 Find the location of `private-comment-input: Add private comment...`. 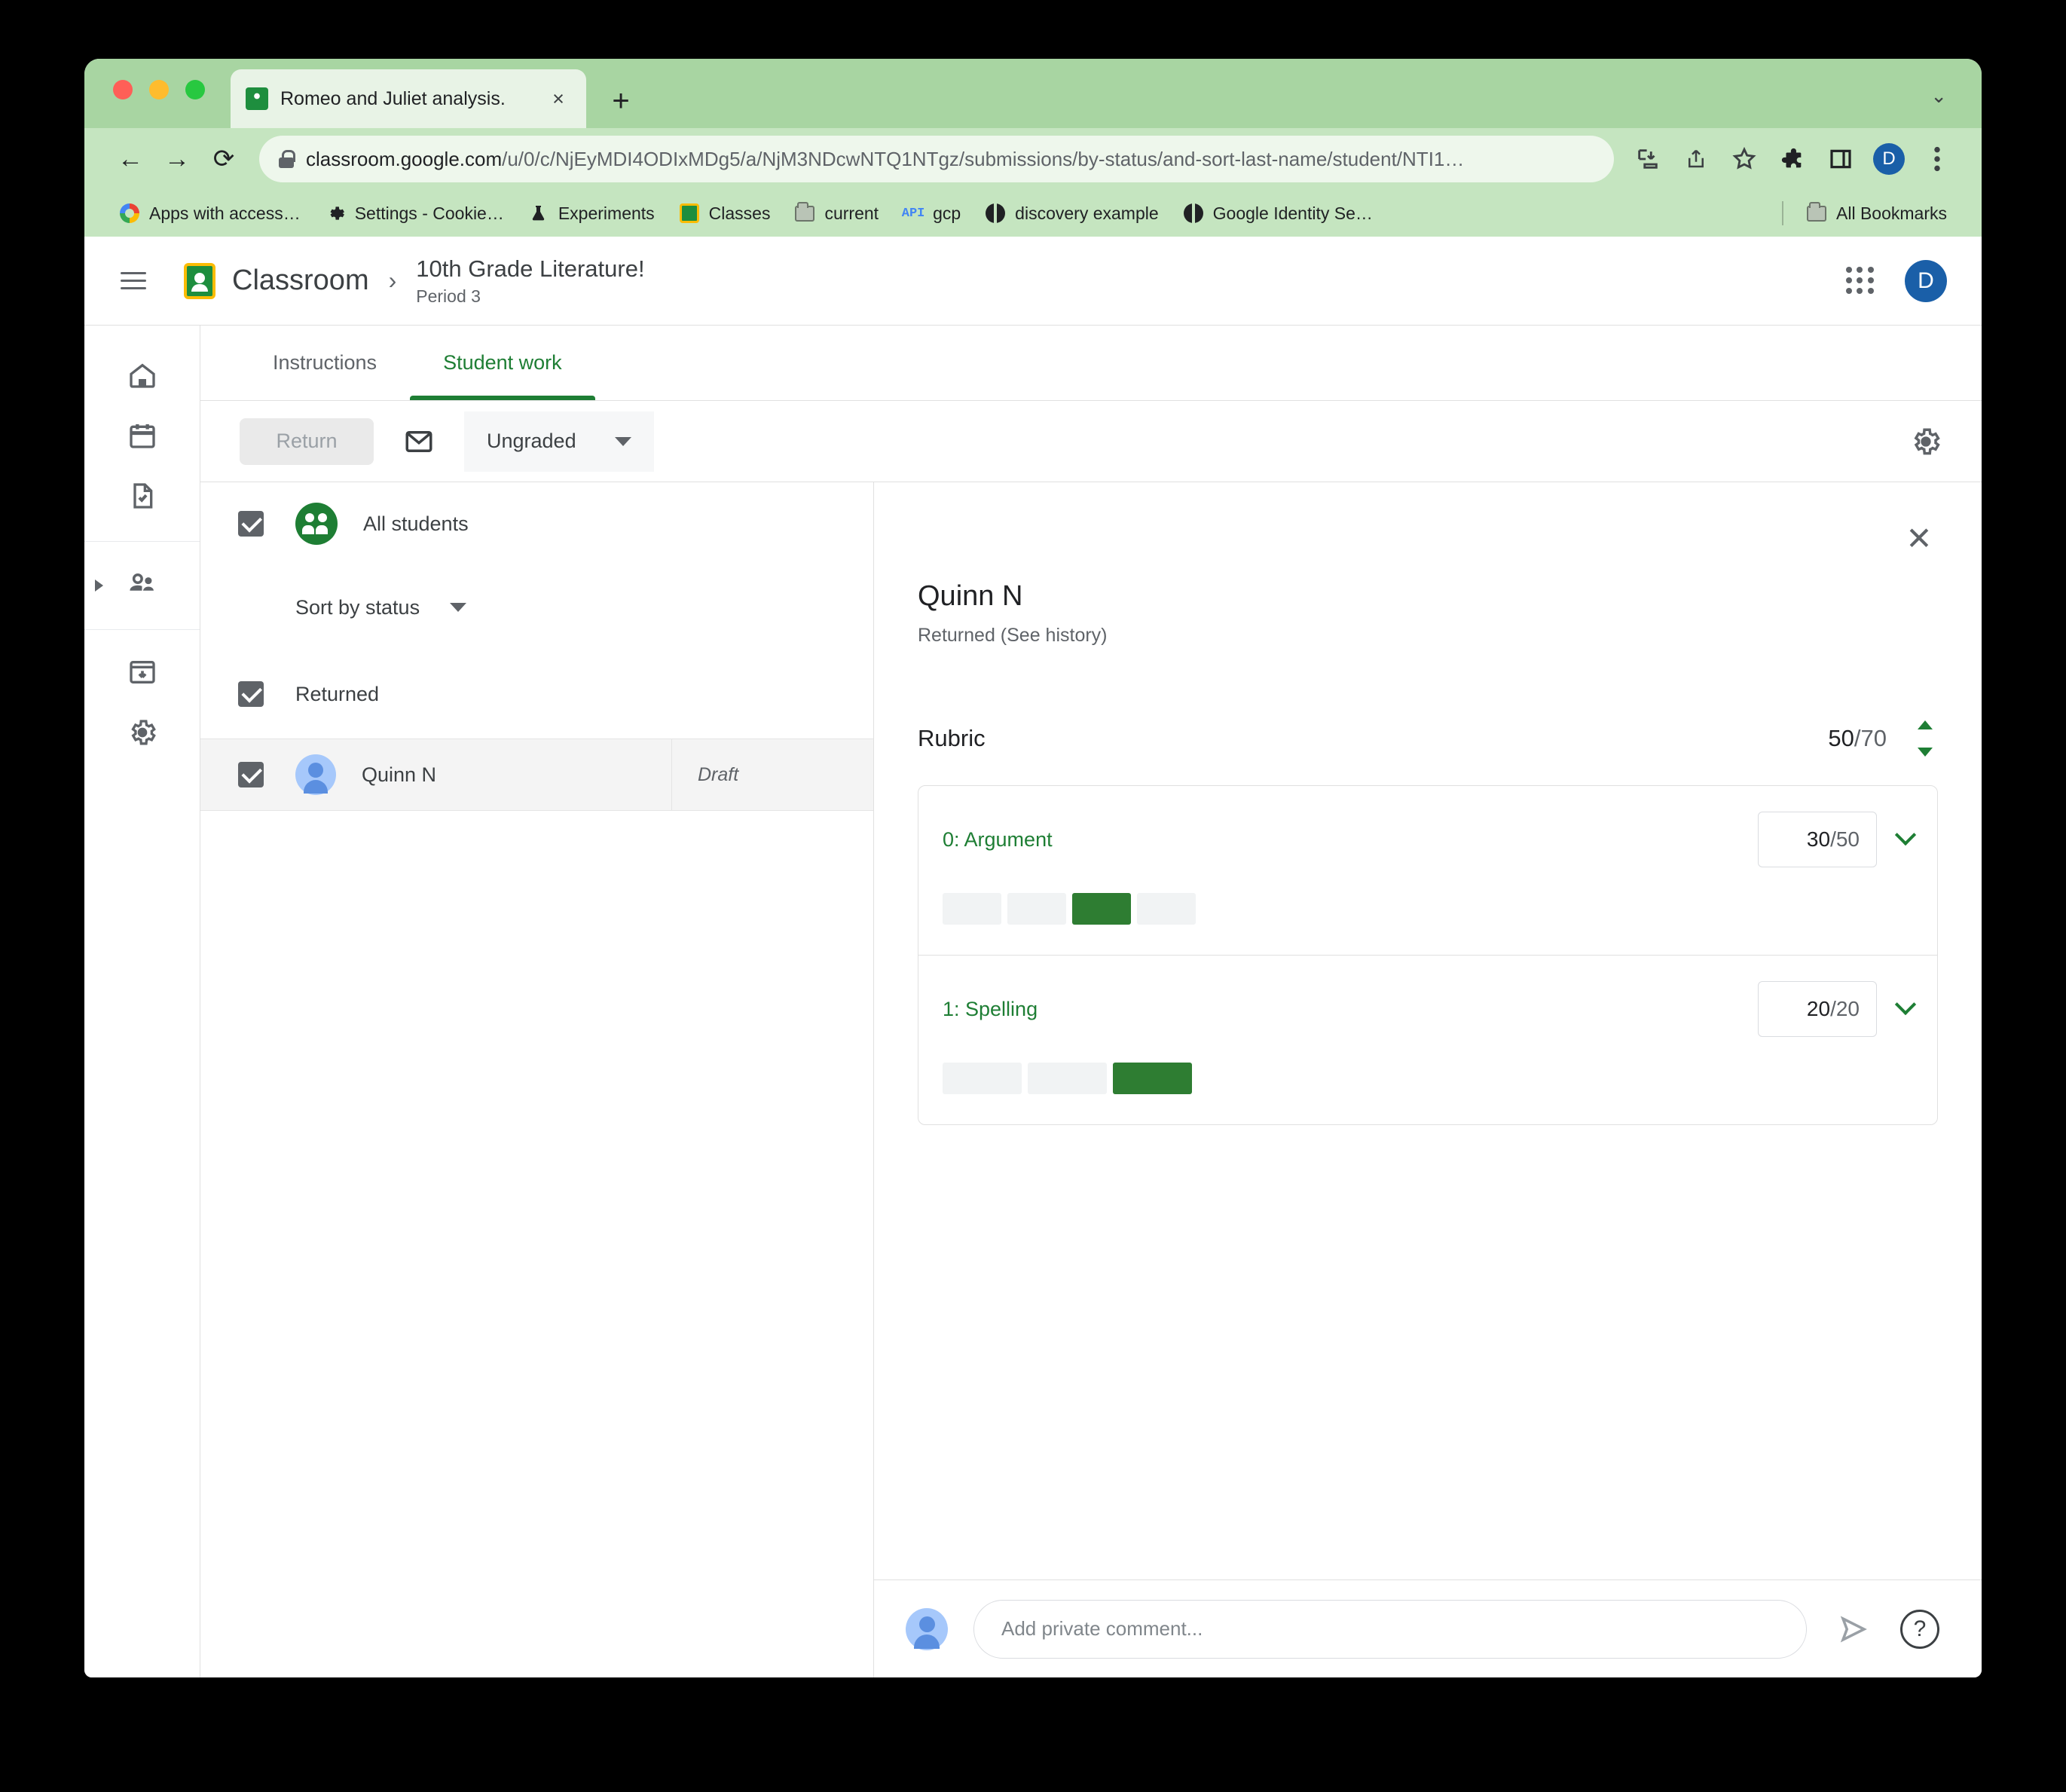

private-comment-input: Add private comment... is located at coordinates (1390, 1629).